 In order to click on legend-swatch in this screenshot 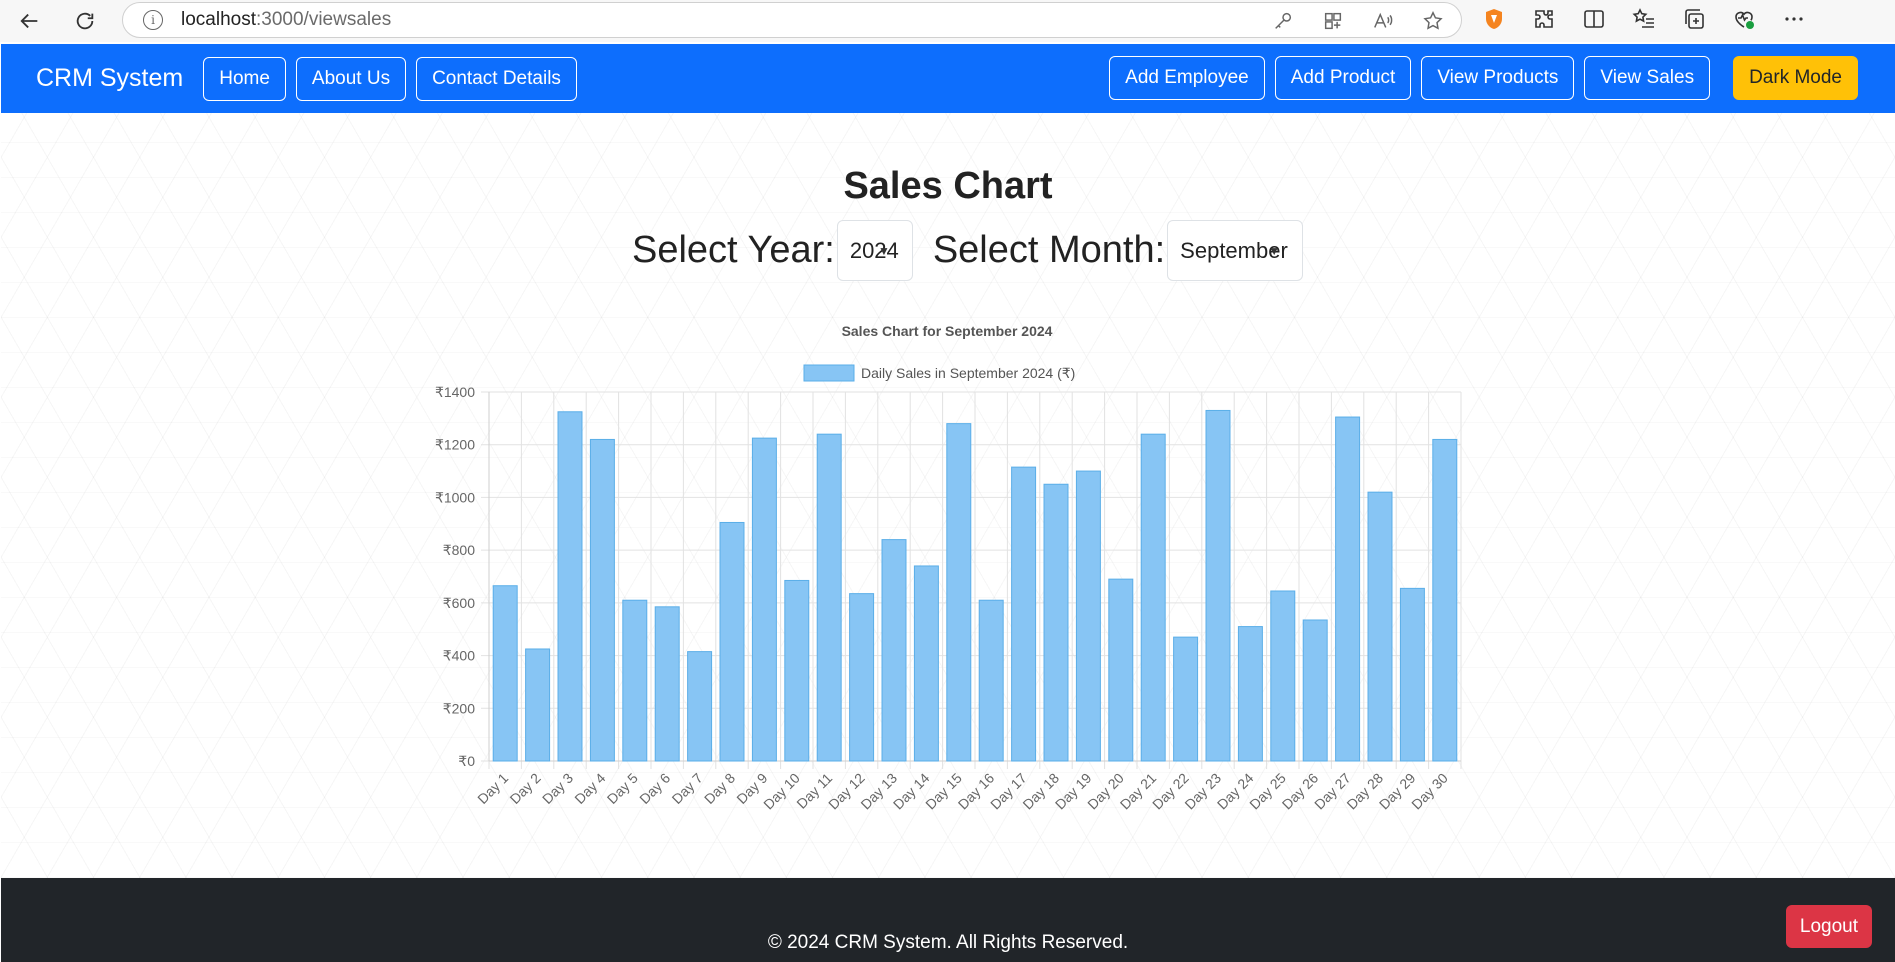, I will do `click(829, 373)`.